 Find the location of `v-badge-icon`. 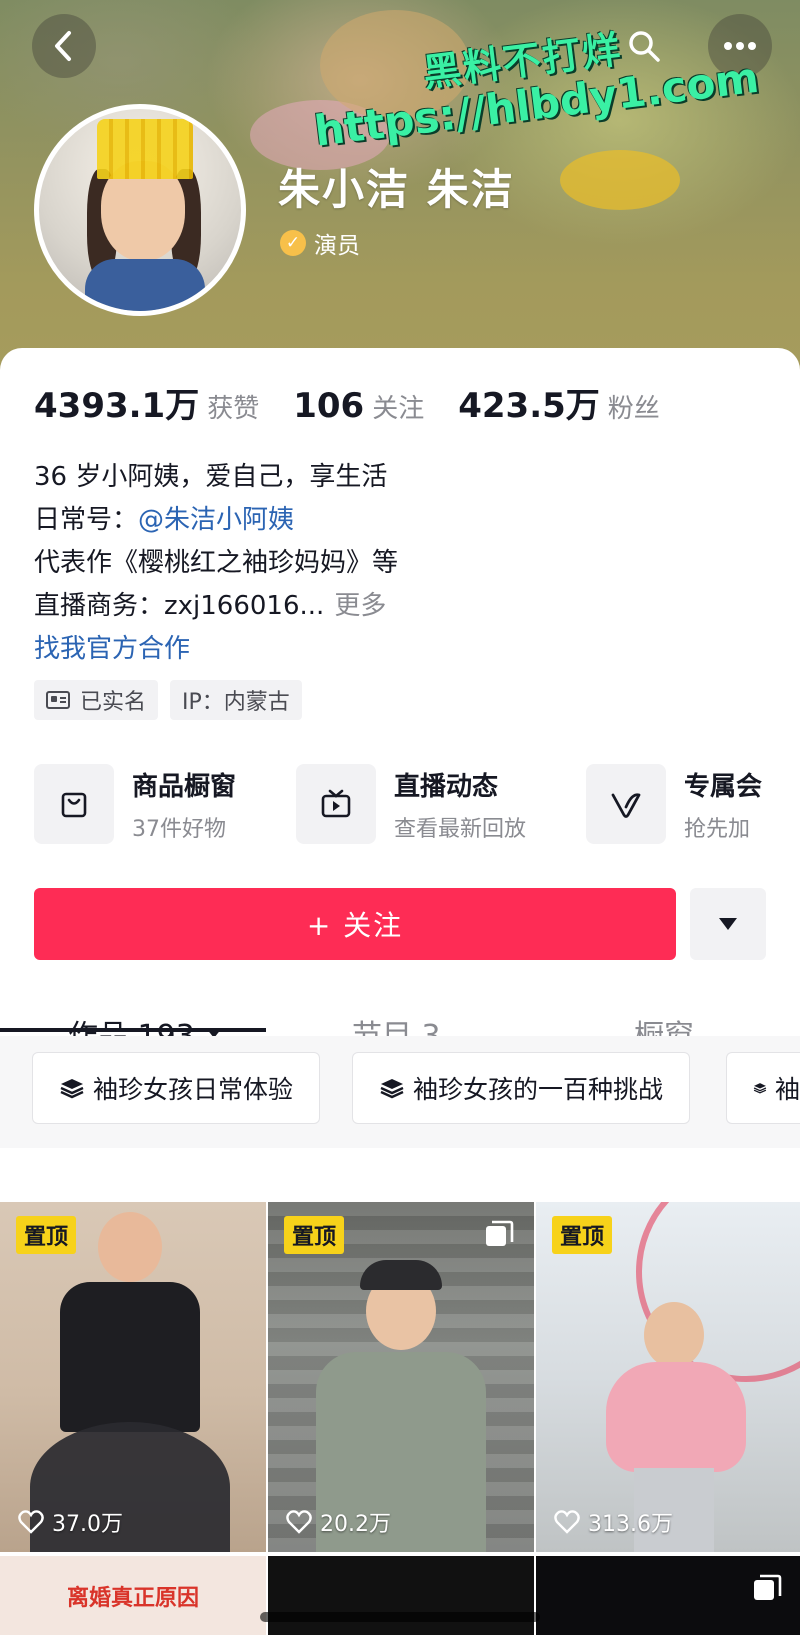

v-badge-icon is located at coordinates (626, 804).